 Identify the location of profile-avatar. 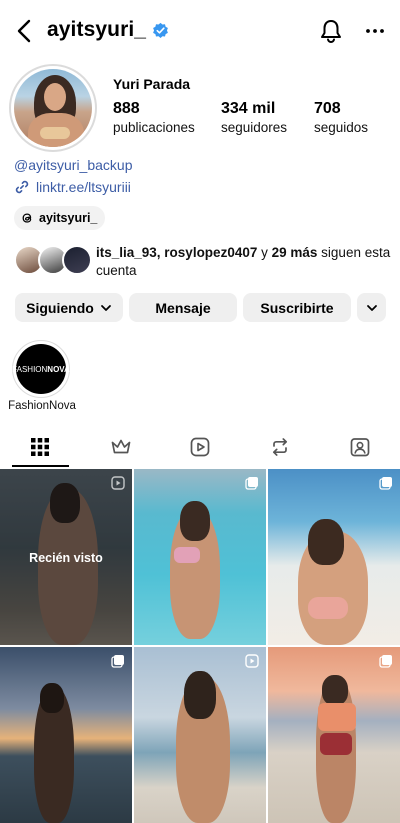
(53, 108).